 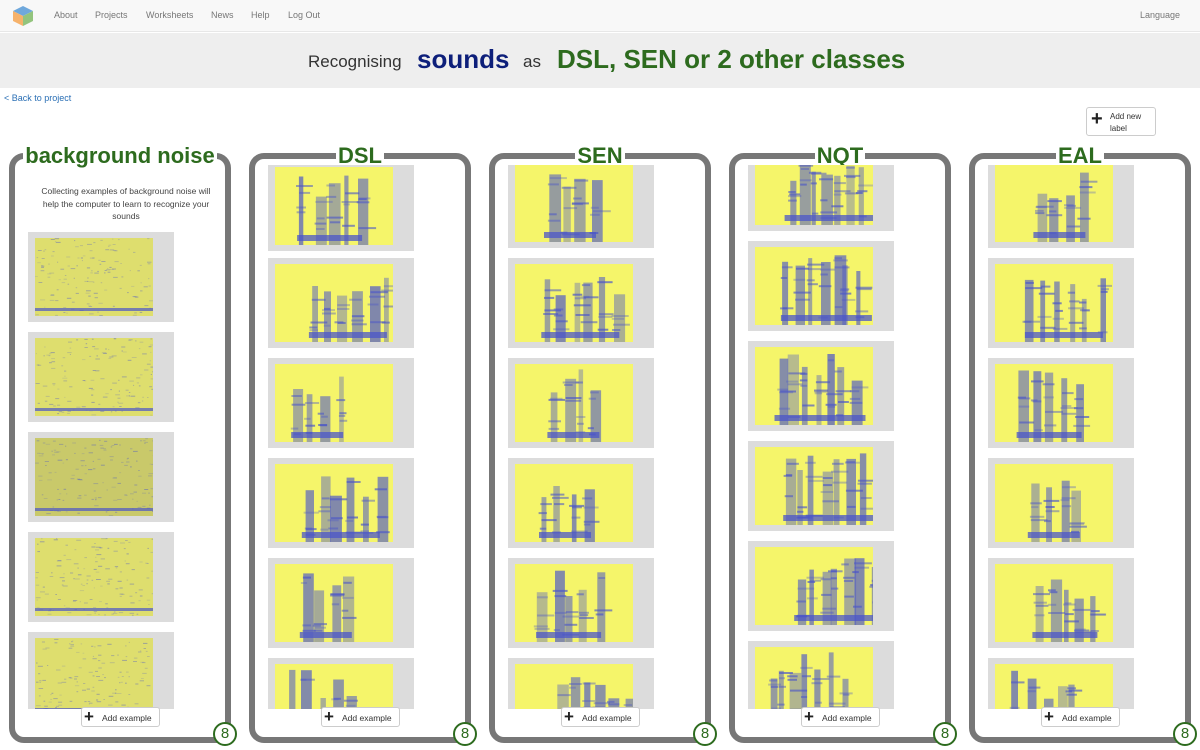 What do you see at coordinates (23, 16) in the screenshot?
I see `cube-logo-icon` at bounding box center [23, 16].